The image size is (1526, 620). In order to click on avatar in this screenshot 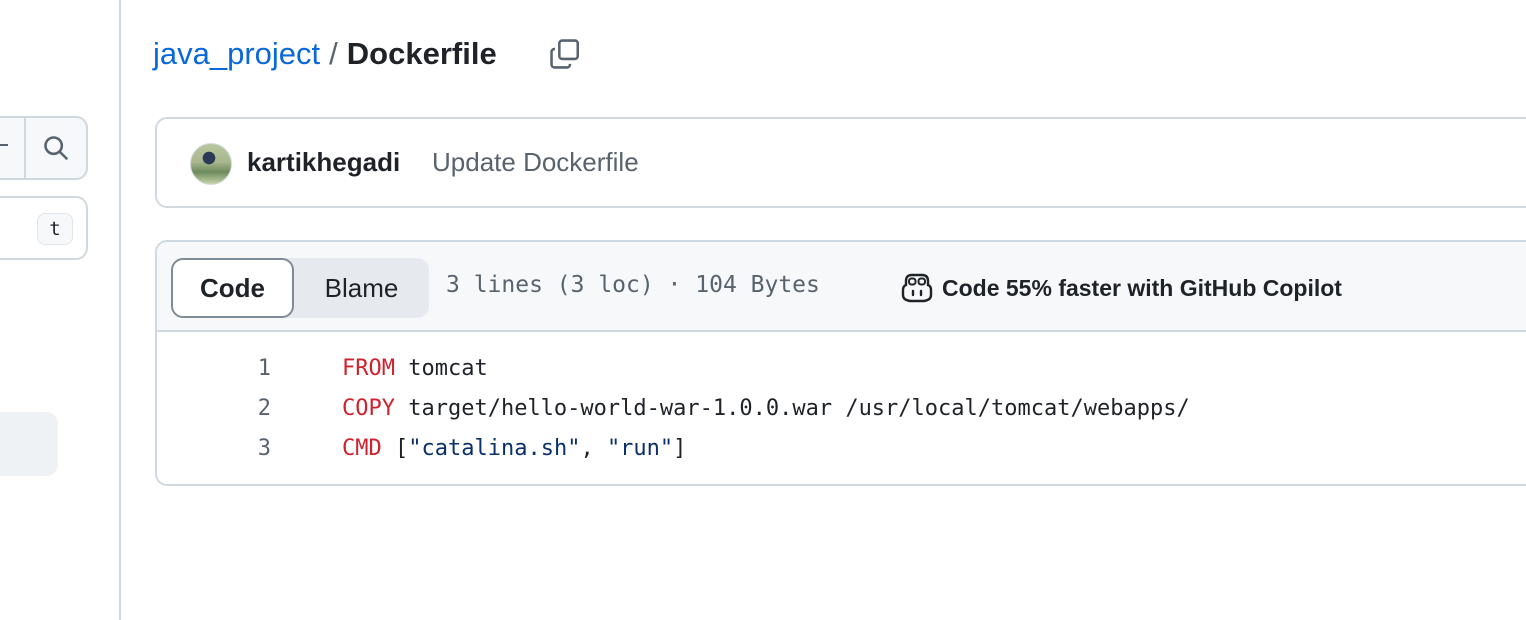, I will do `click(211, 164)`.